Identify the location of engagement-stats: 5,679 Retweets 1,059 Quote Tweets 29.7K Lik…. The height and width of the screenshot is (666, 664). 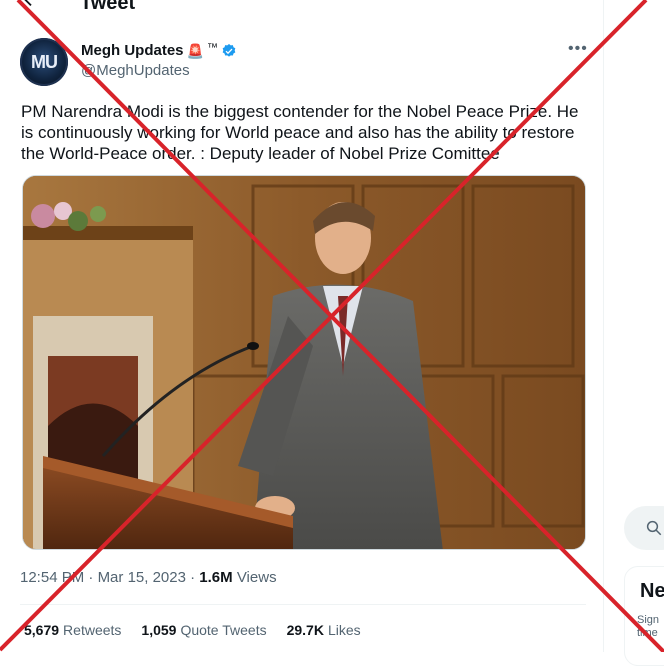
(192, 630).